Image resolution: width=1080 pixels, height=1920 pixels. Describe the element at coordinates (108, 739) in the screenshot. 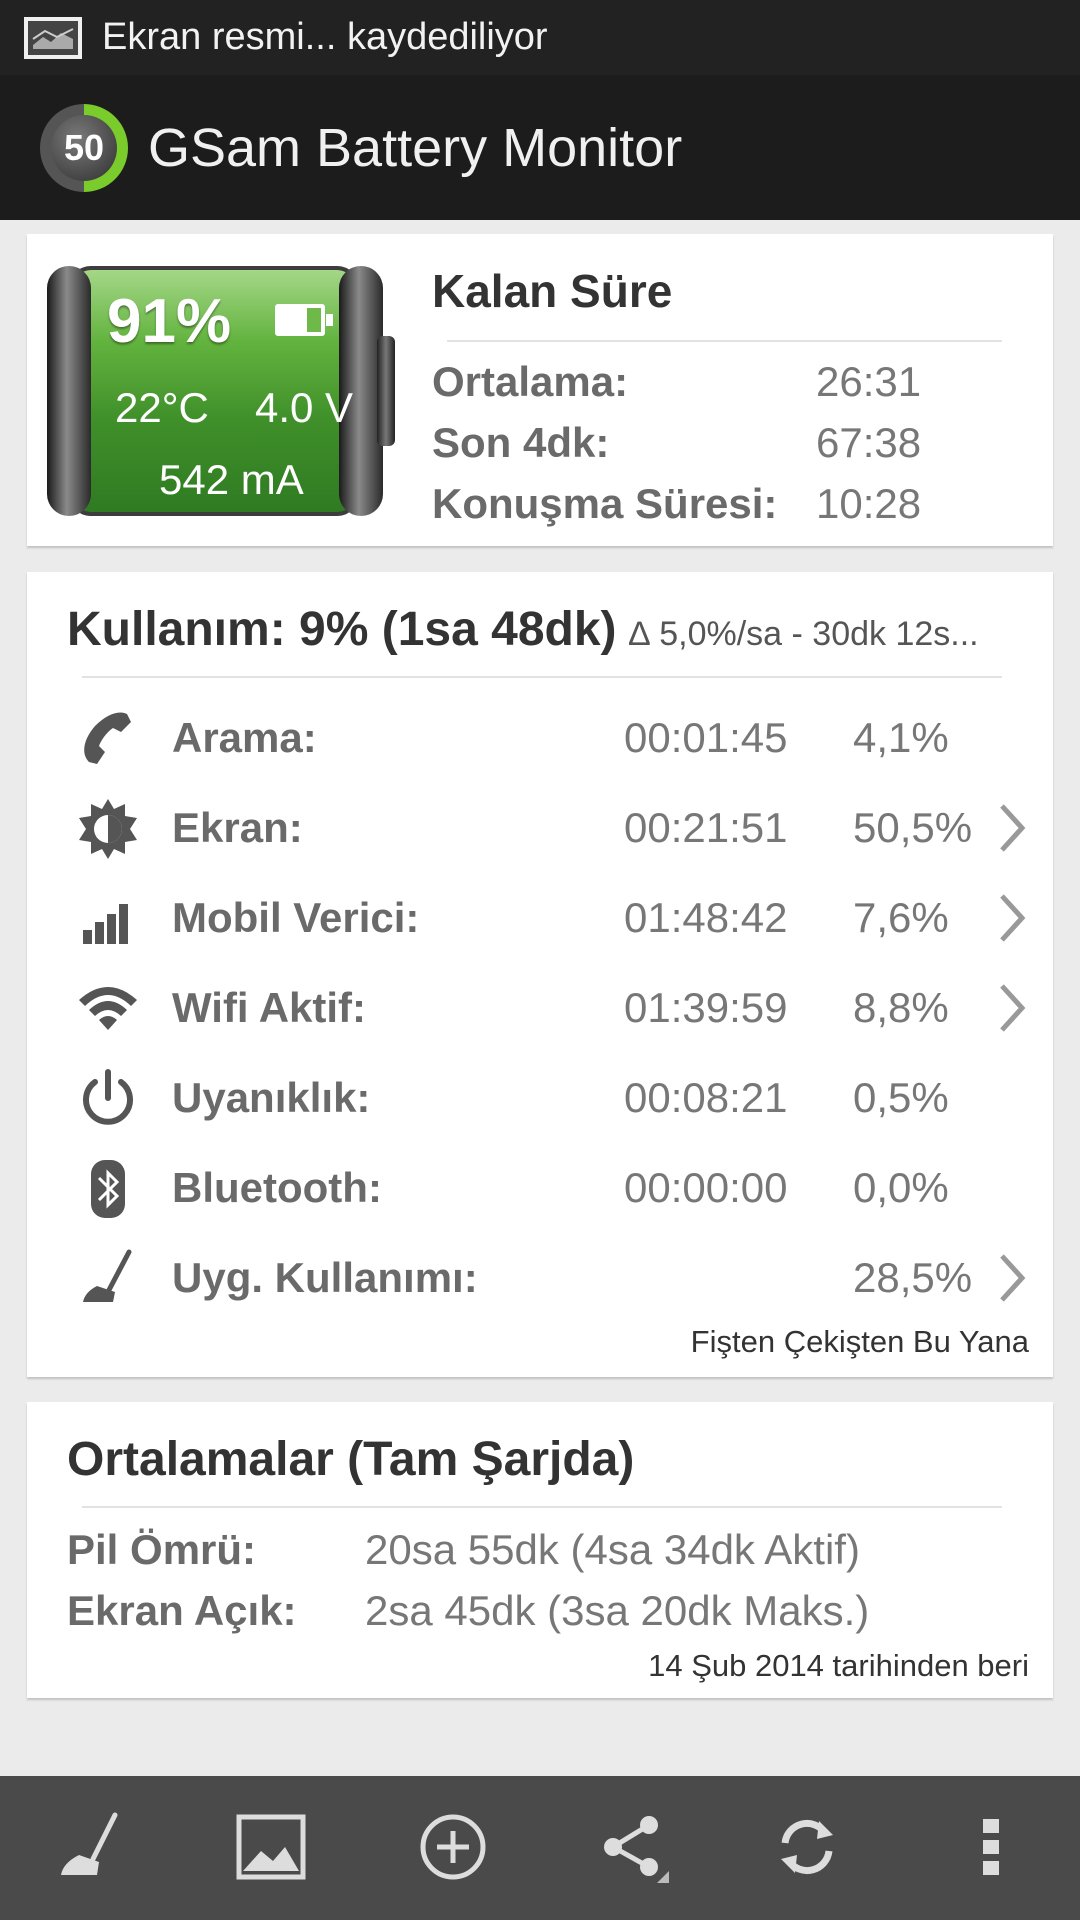

I see `phone-icon` at that location.